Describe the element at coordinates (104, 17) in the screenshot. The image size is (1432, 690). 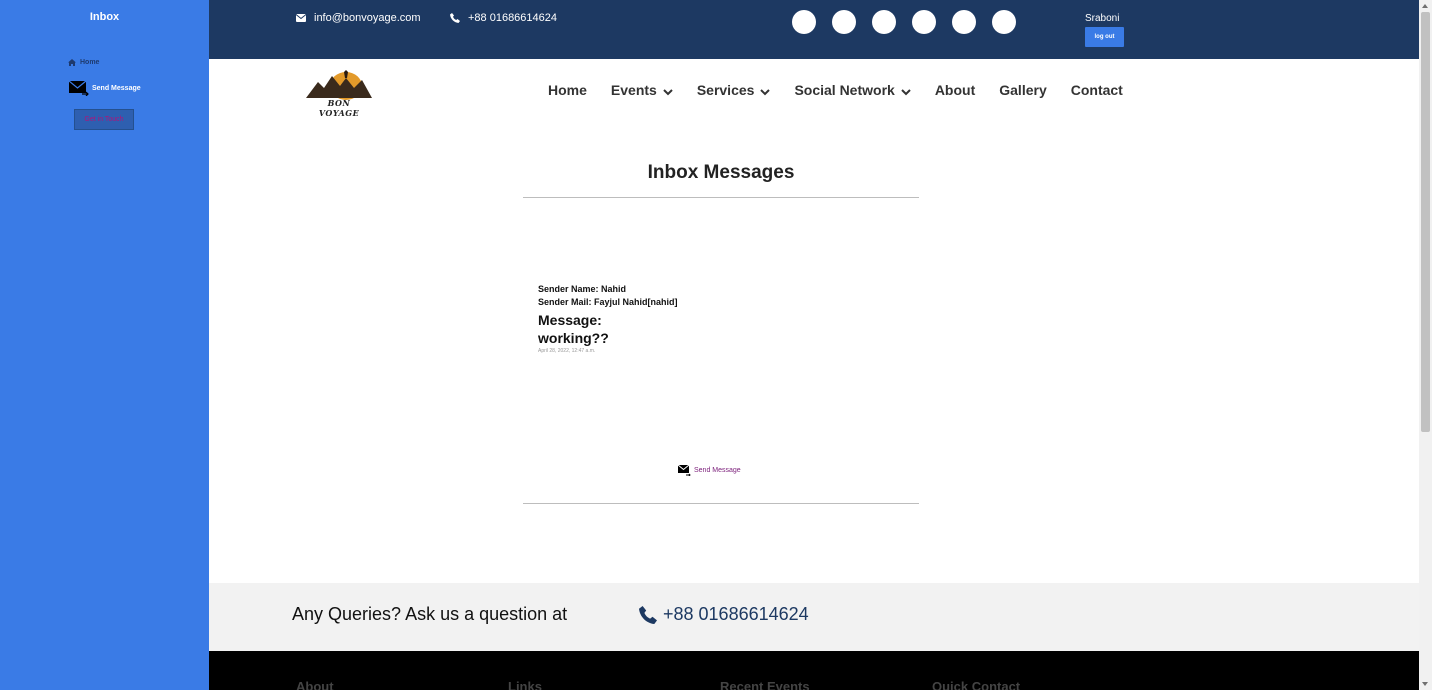
I see `sidebar-title: Inbox` at that location.